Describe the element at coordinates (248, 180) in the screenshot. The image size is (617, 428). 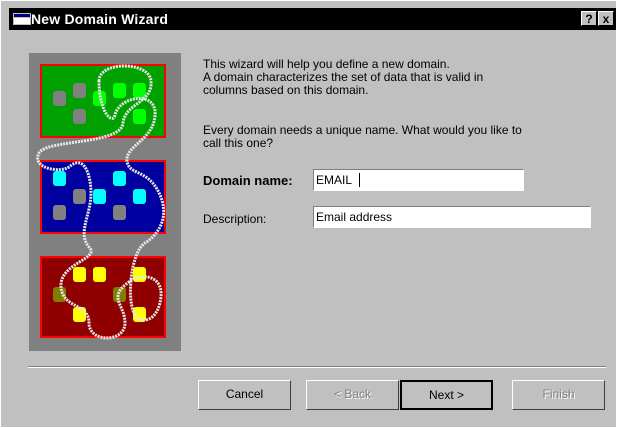
I see `domain-name-label: Domain name:` at that location.